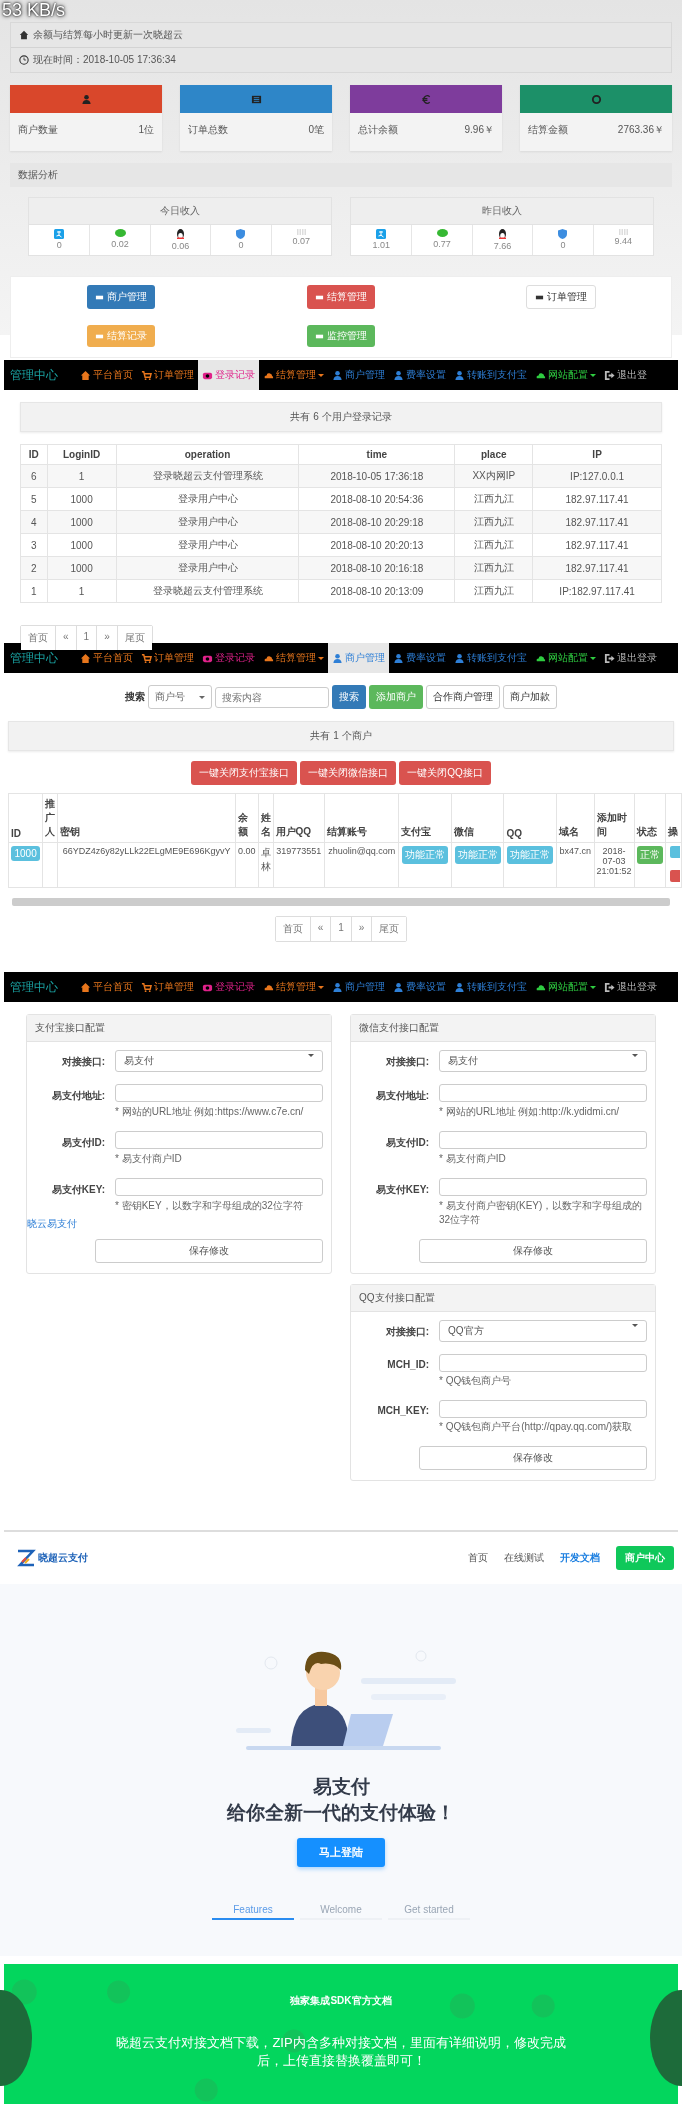 The width and height of the screenshot is (682, 2112). I want to click on income-value: 9.44, so click(623, 241).